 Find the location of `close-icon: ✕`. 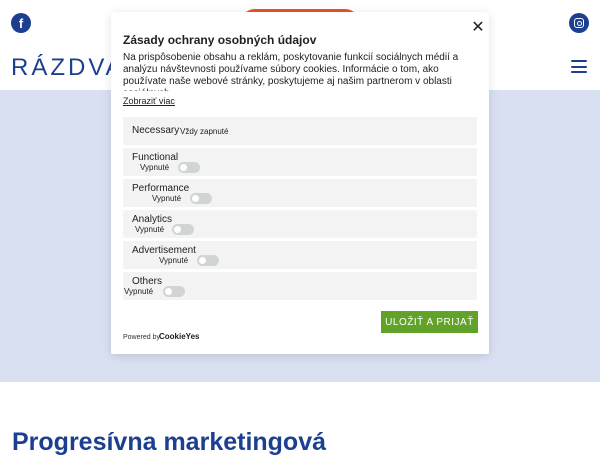

close-icon: ✕ is located at coordinates (478, 27).